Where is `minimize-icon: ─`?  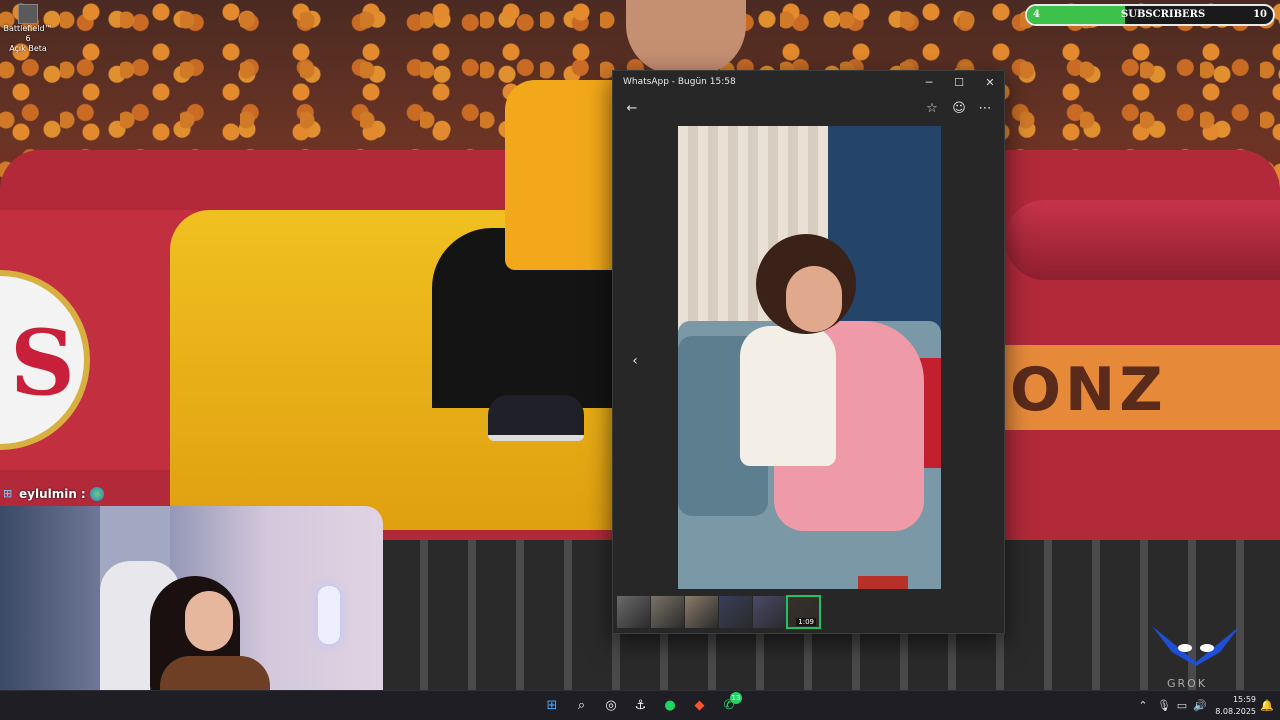
minimize-icon: ─ is located at coordinates (929, 82).